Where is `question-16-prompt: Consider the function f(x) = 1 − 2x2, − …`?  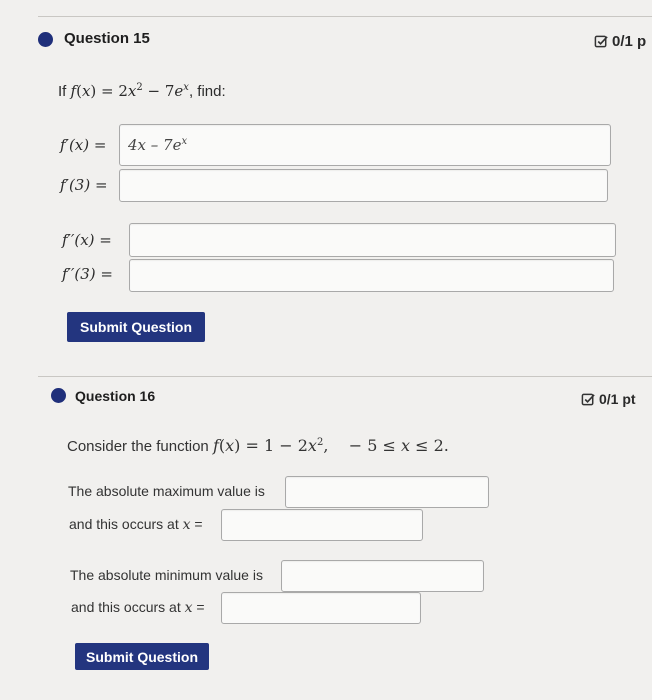 question-16-prompt: Consider the function f(x) = 1 − 2x2, − … is located at coordinates (258, 445).